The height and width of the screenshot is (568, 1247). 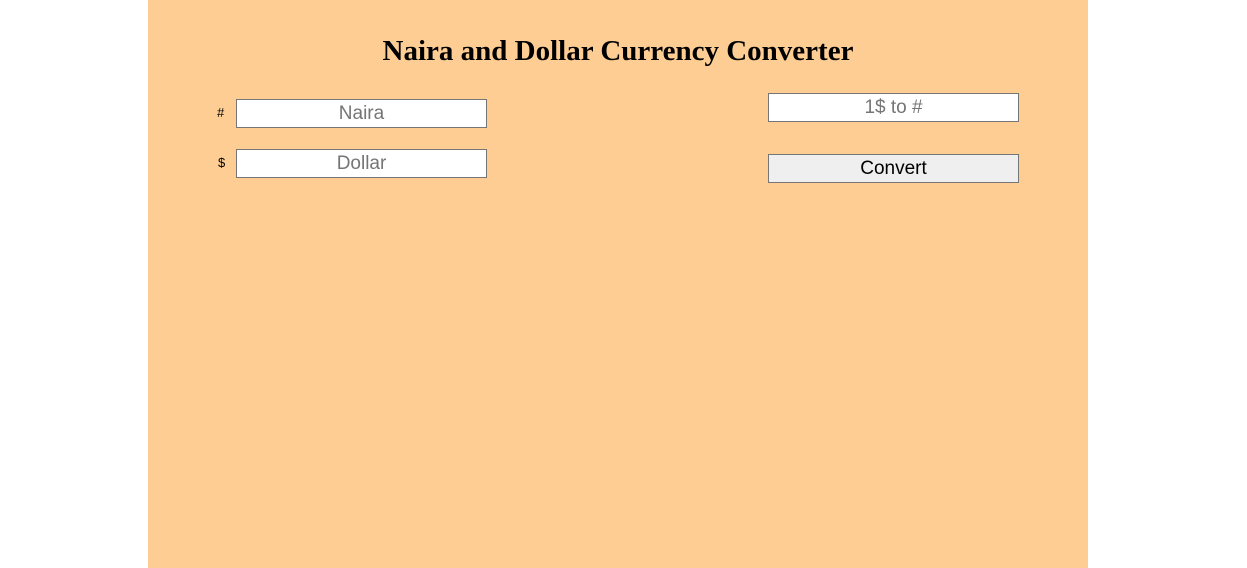 What do you see at coordinates (222, 162) in the screenshot?
I see `dollar-symbol-label: $` at bounding box center [222, 162].